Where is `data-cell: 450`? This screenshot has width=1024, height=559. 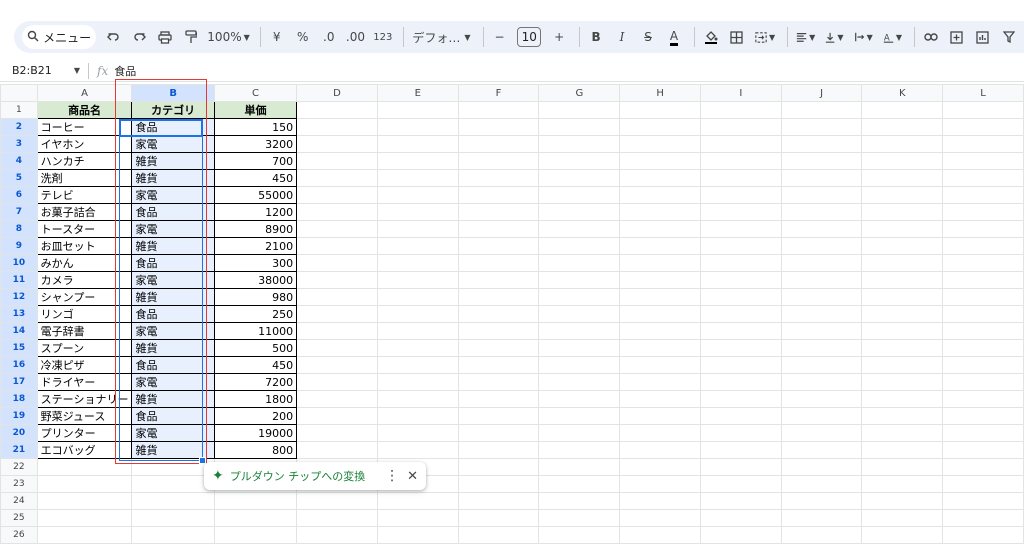
data-cell: 450 is located at coordinates (255, 178).